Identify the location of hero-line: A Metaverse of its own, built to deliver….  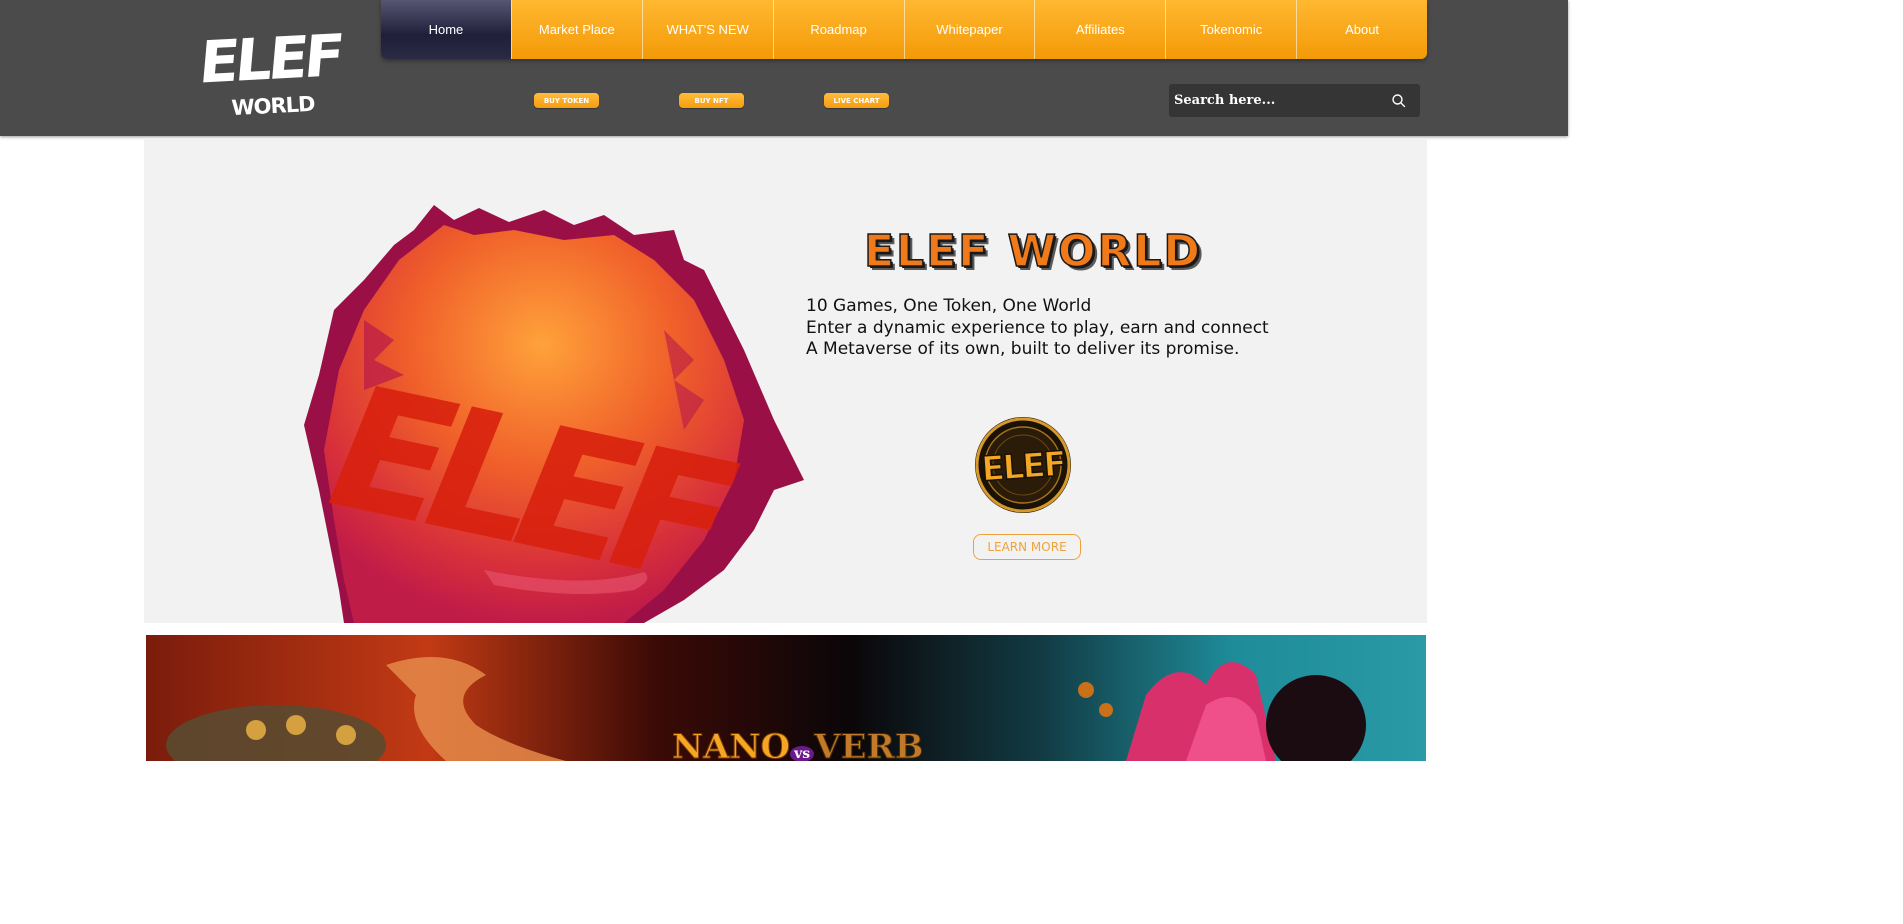
(1023, 349).